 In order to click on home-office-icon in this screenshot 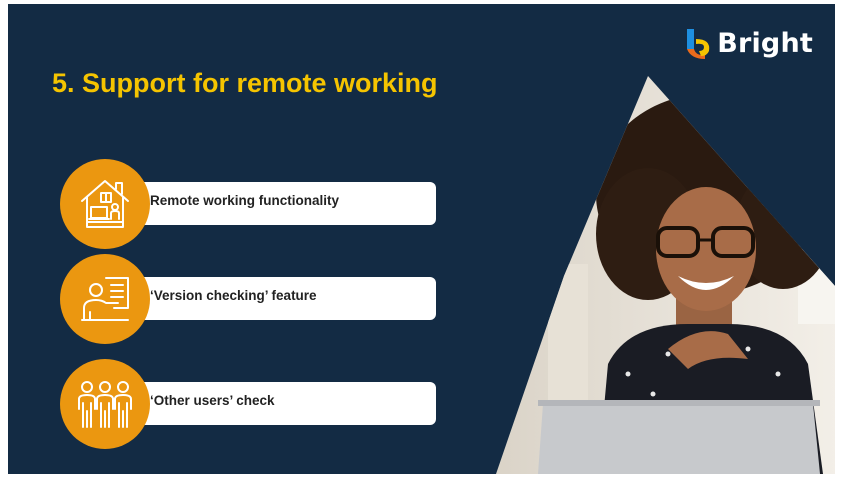, I will do `click(105, 204)`.